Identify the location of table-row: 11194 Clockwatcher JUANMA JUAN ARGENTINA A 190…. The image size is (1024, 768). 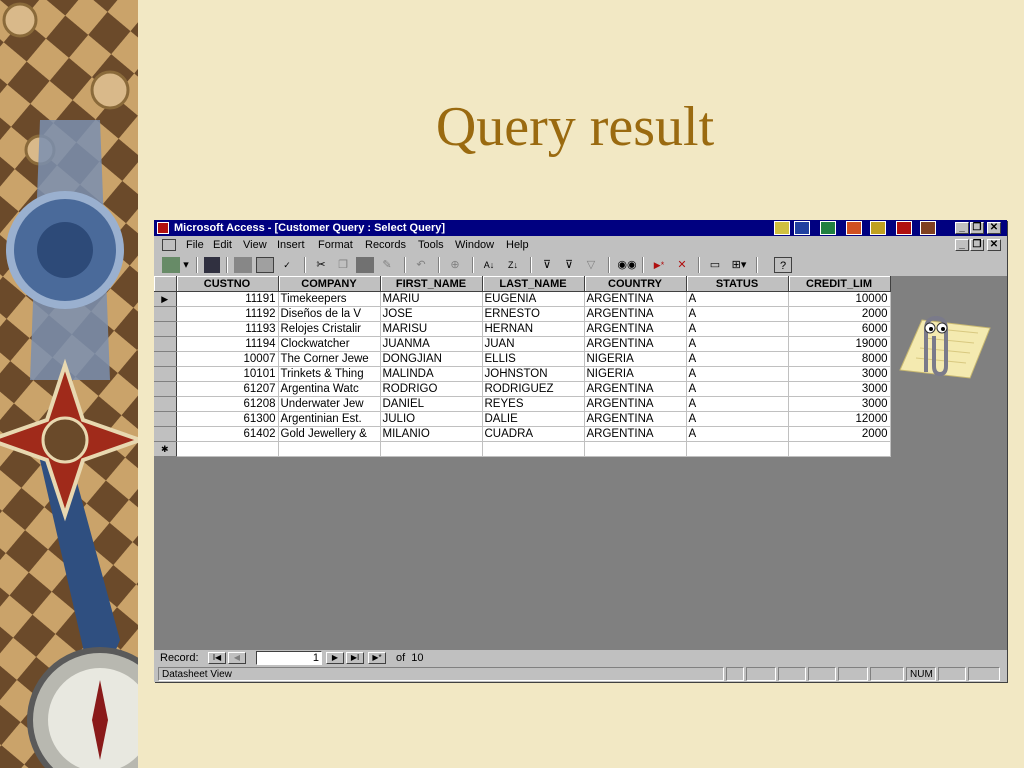
(522, 344).